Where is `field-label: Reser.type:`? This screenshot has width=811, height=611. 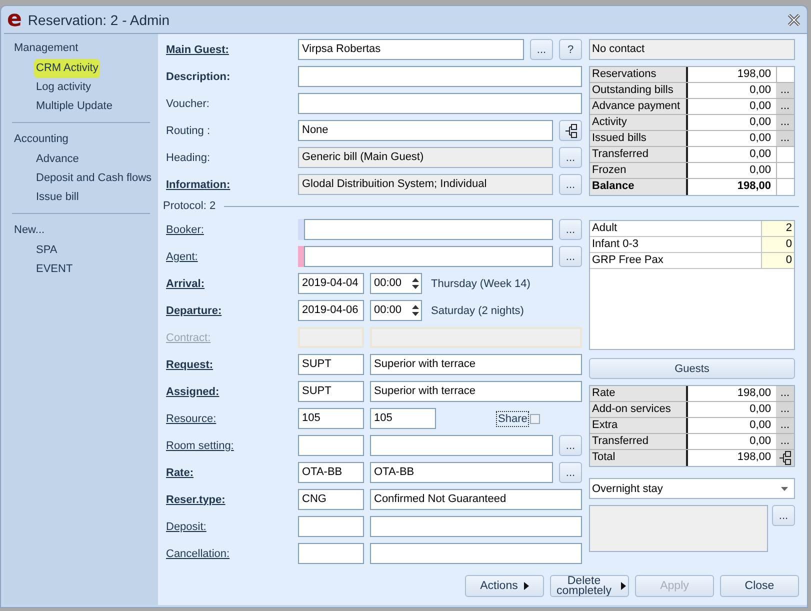
field-label: Reser.type: is located at coordinates (232, 500).